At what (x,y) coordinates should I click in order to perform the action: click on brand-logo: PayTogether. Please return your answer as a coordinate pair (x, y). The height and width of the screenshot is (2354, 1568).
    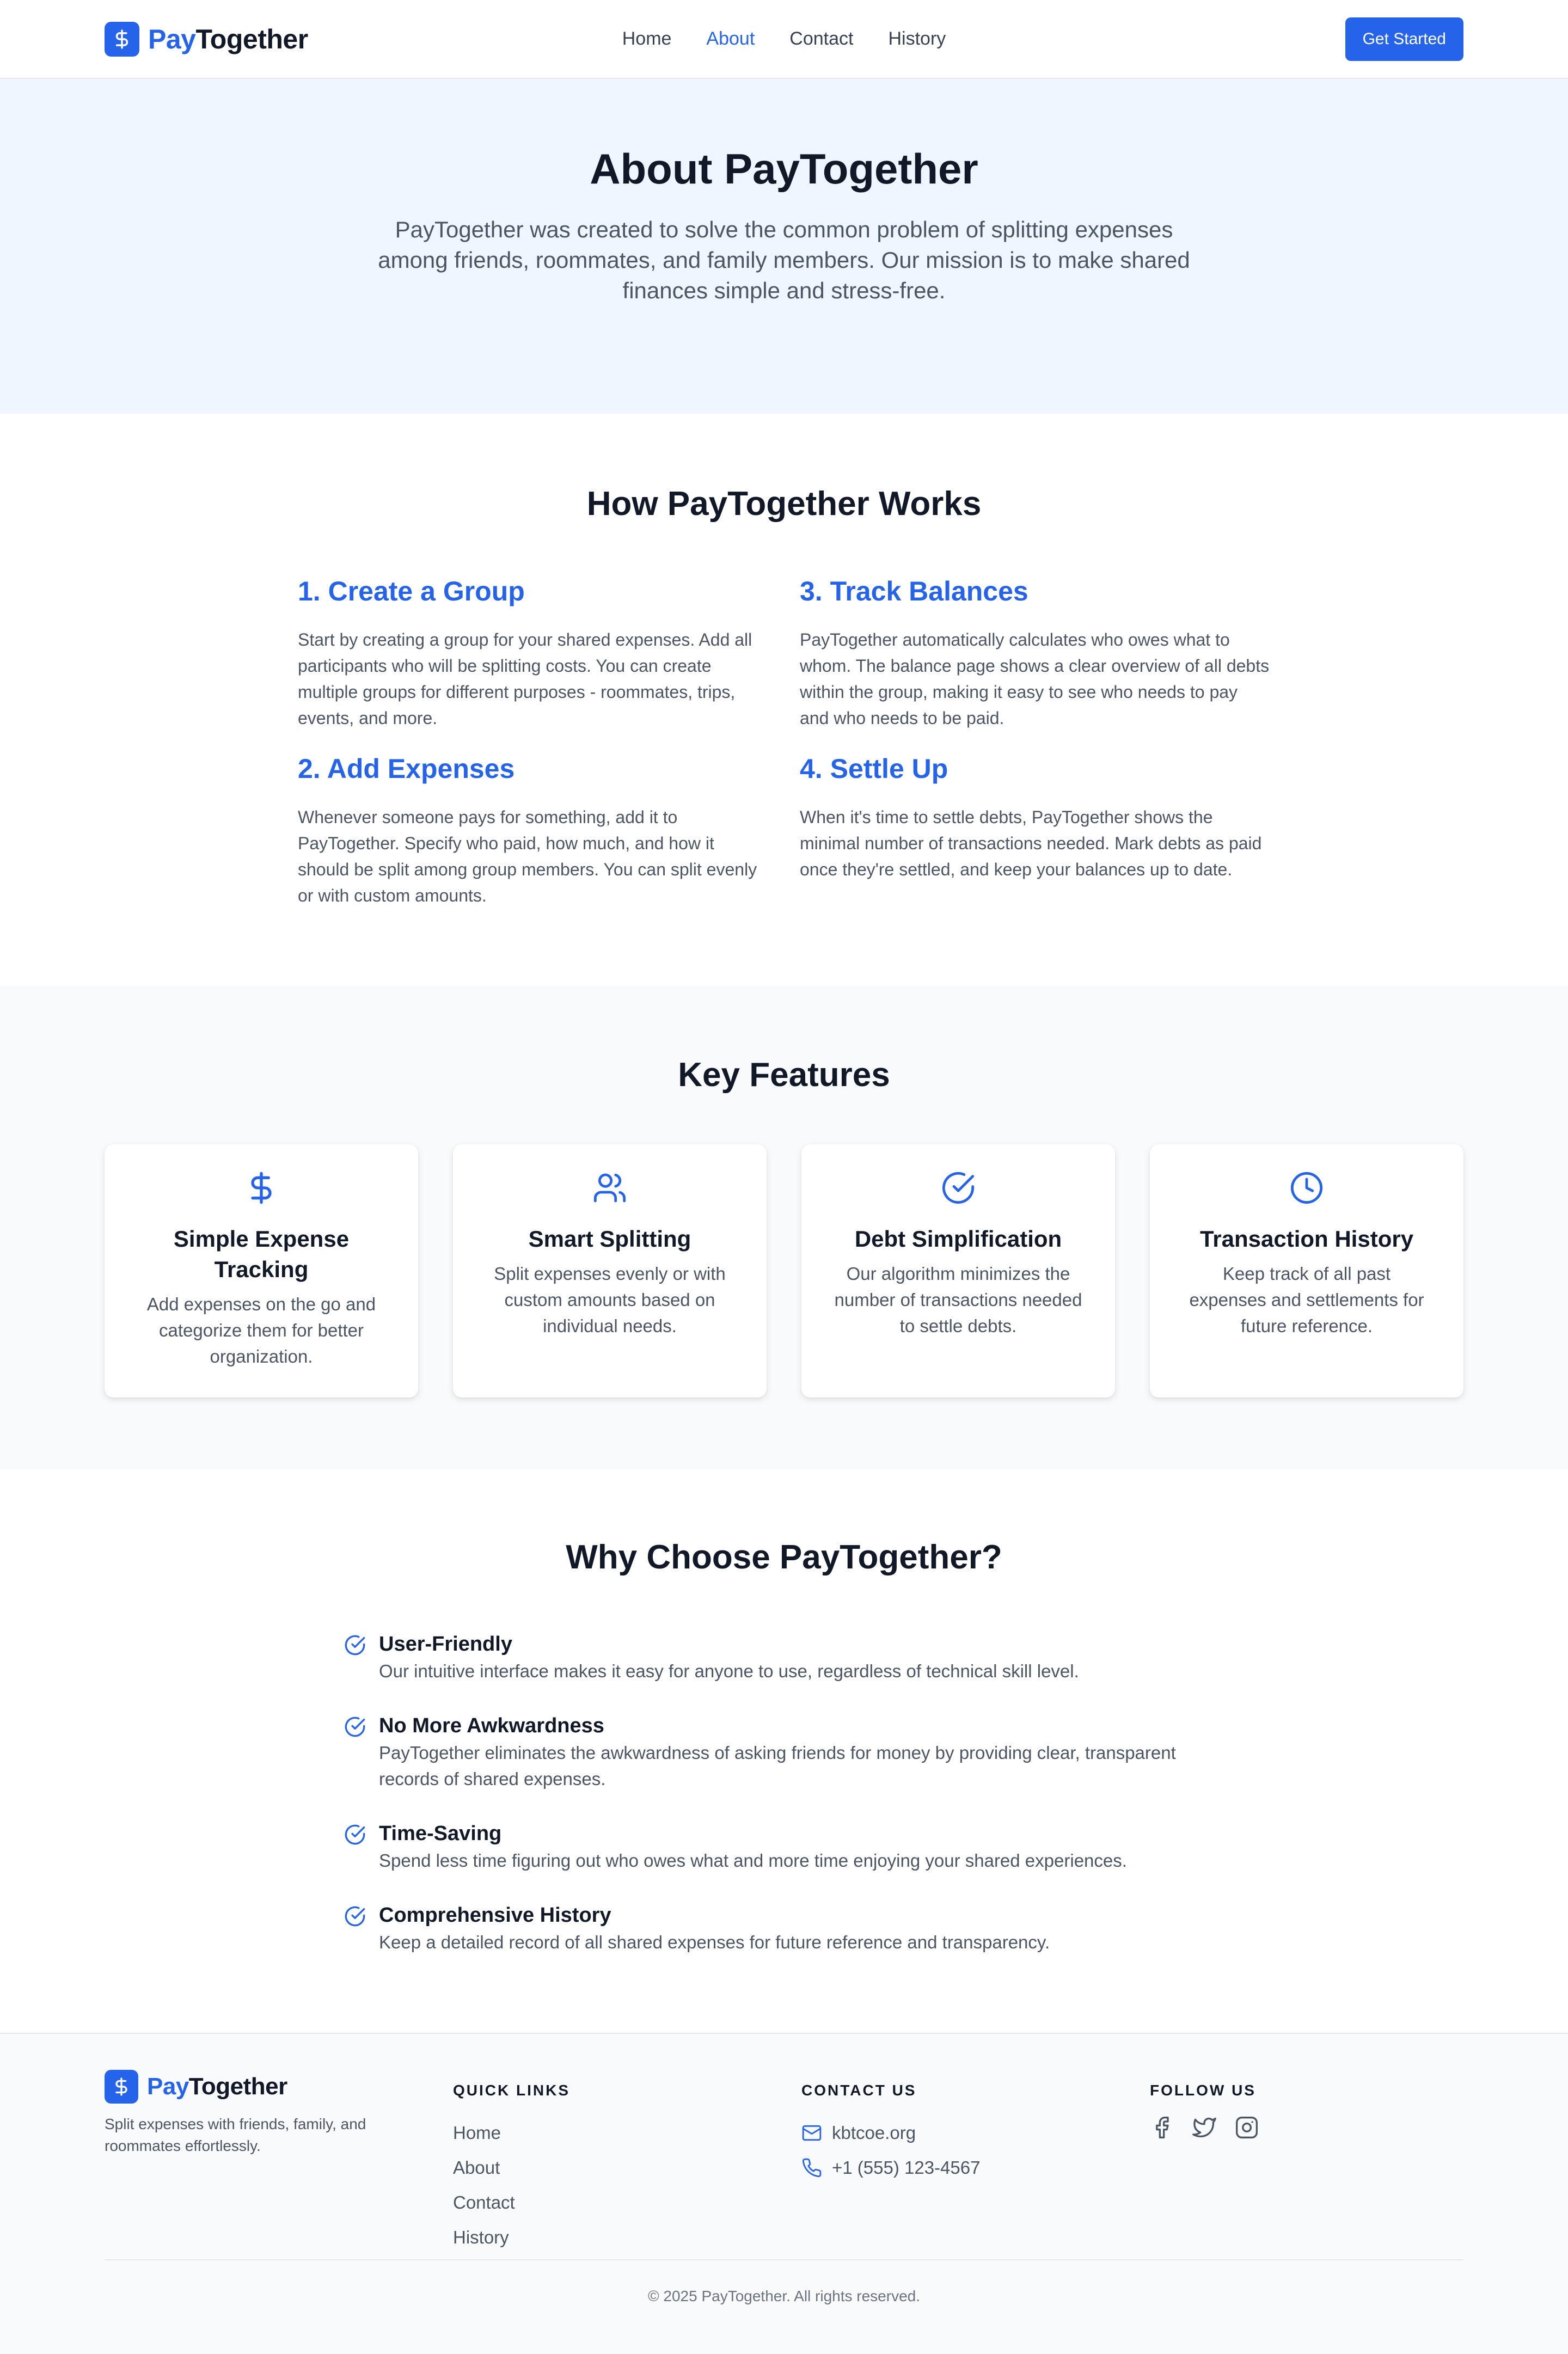
    Looking at the image, I should click on (206, 39).